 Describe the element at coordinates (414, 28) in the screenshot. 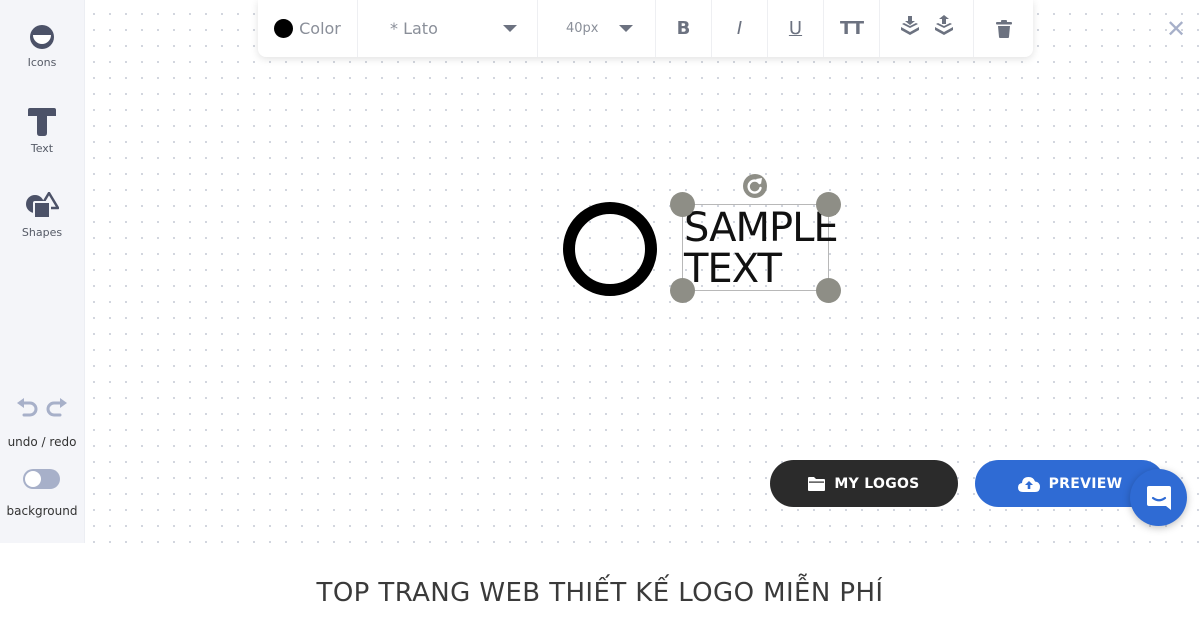

I see `font-family-value: * Lato` at that location.